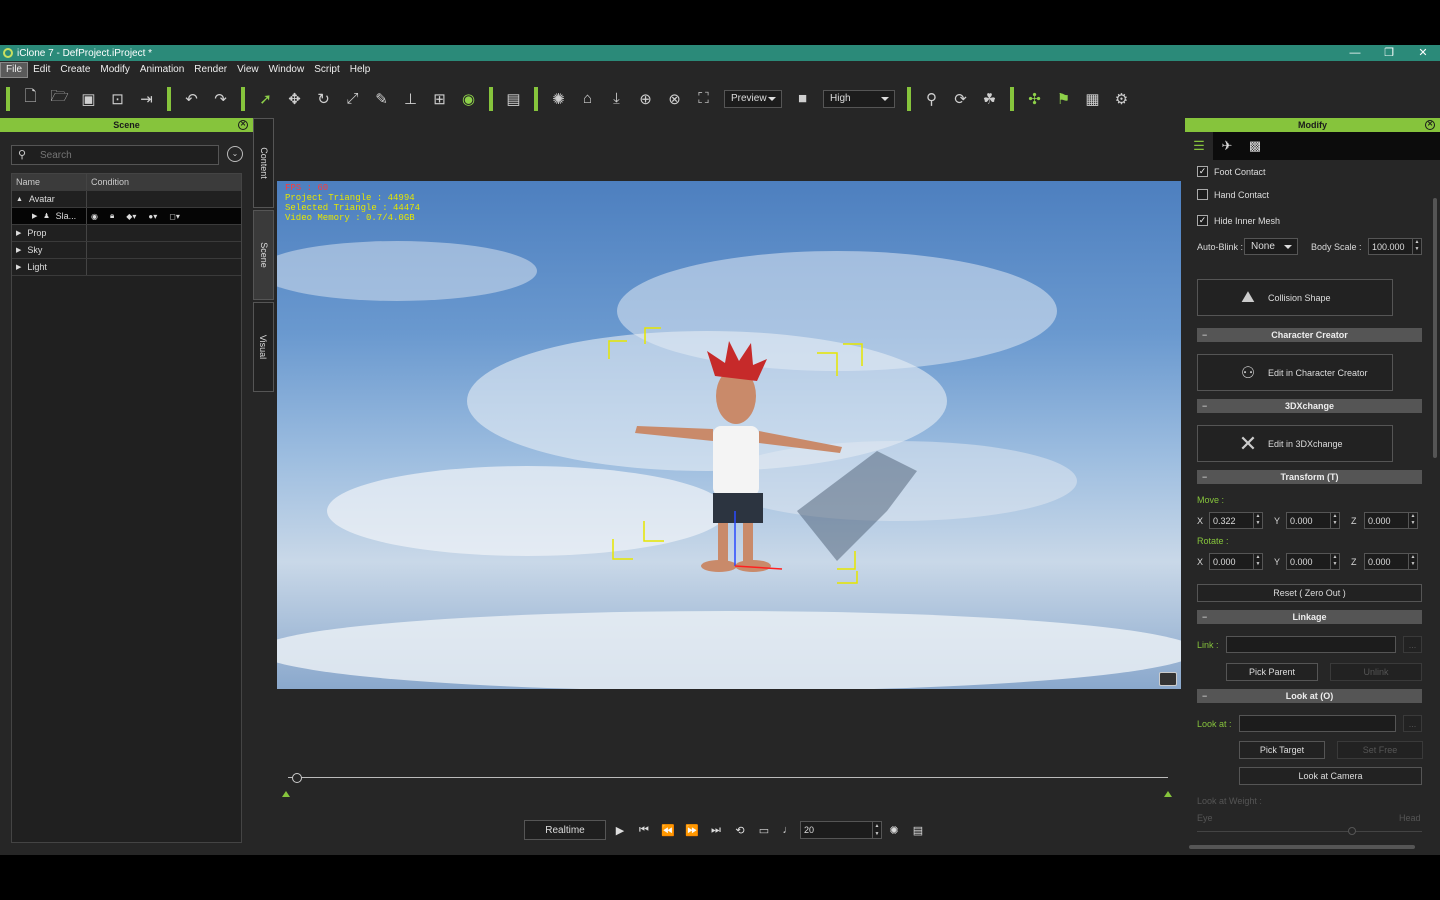 The height and width of the screenshot is (900, 1440). I want to click on minimize-button: —, so click(1355, 53).